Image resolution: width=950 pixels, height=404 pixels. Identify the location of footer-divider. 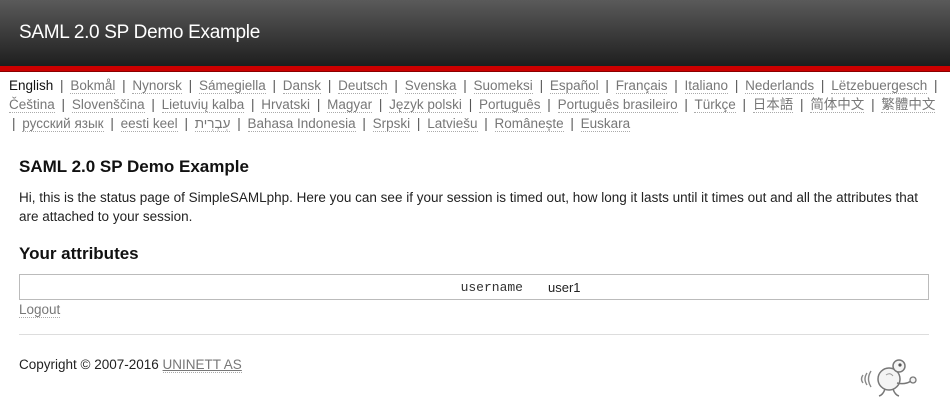
(474, 334).